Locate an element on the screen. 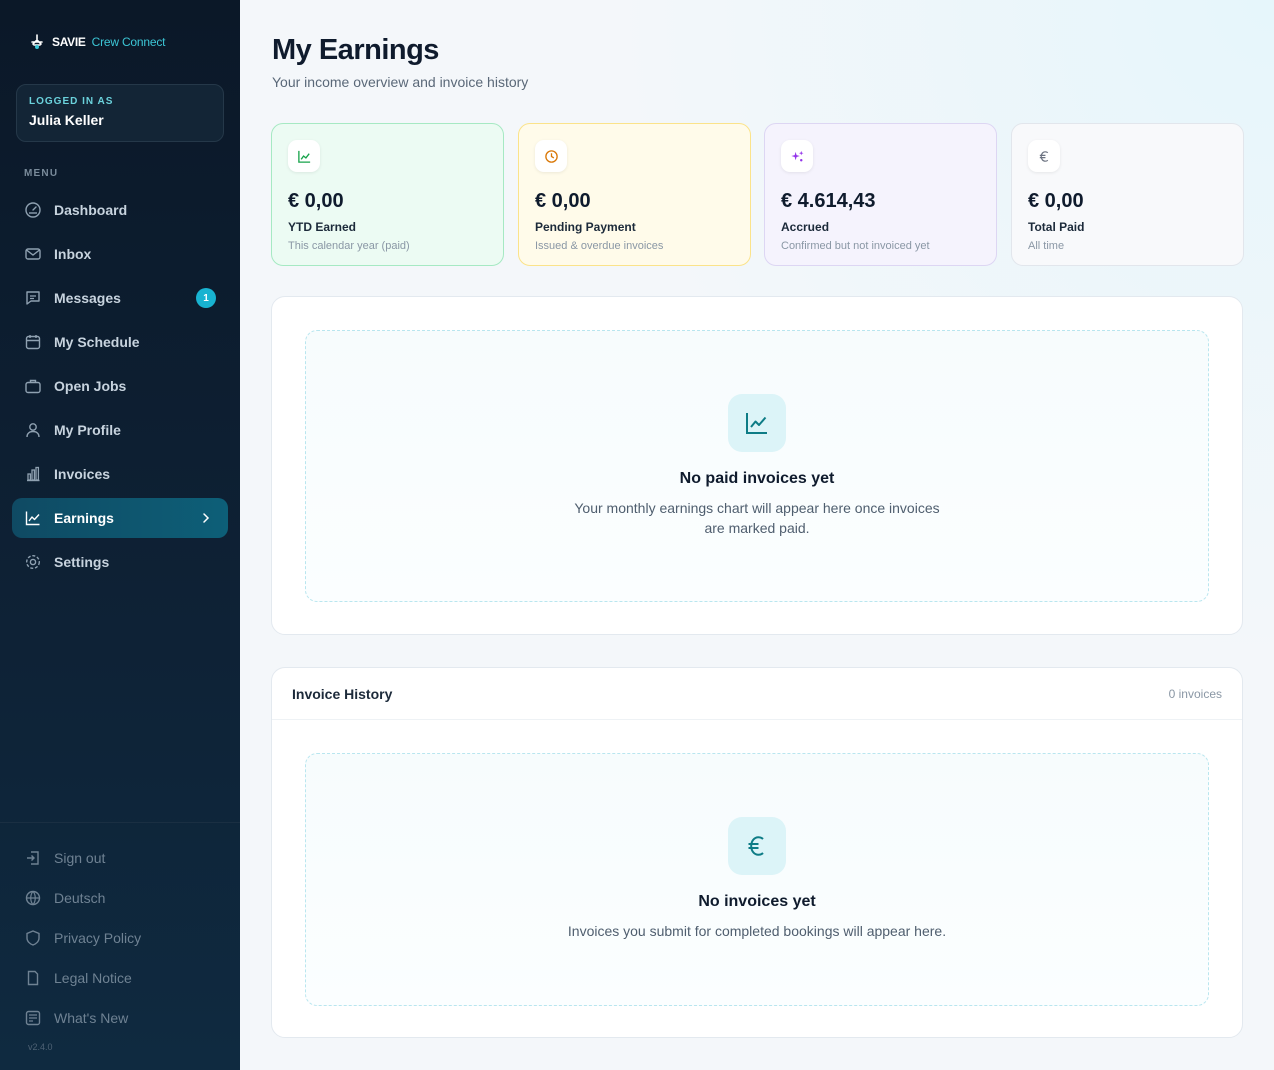 Image resolution: width=1274 pixels, height=1070 pixels. bar-chart-icon is located at coordinates (33, 474).